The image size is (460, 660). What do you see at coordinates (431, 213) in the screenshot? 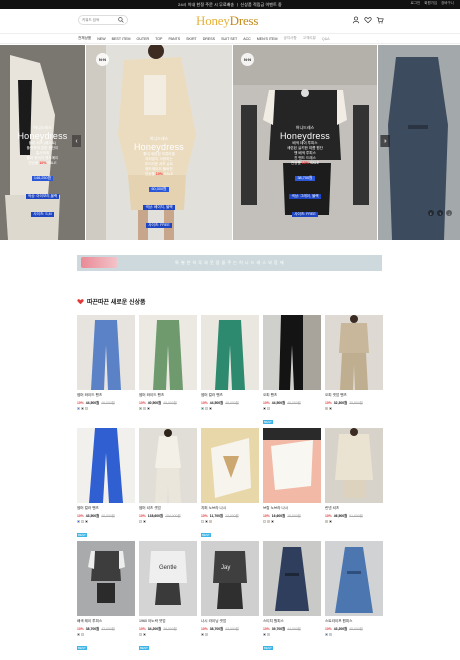
I see `slider-info-icon: i` at bounding box center [431, 213].